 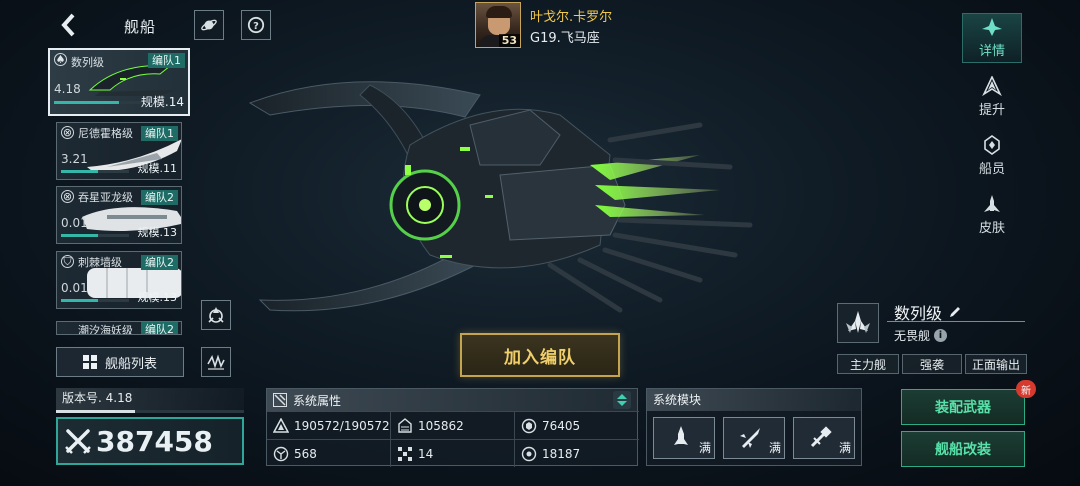 I want to click on ship-class-emblem, so click(x=858, y=323).